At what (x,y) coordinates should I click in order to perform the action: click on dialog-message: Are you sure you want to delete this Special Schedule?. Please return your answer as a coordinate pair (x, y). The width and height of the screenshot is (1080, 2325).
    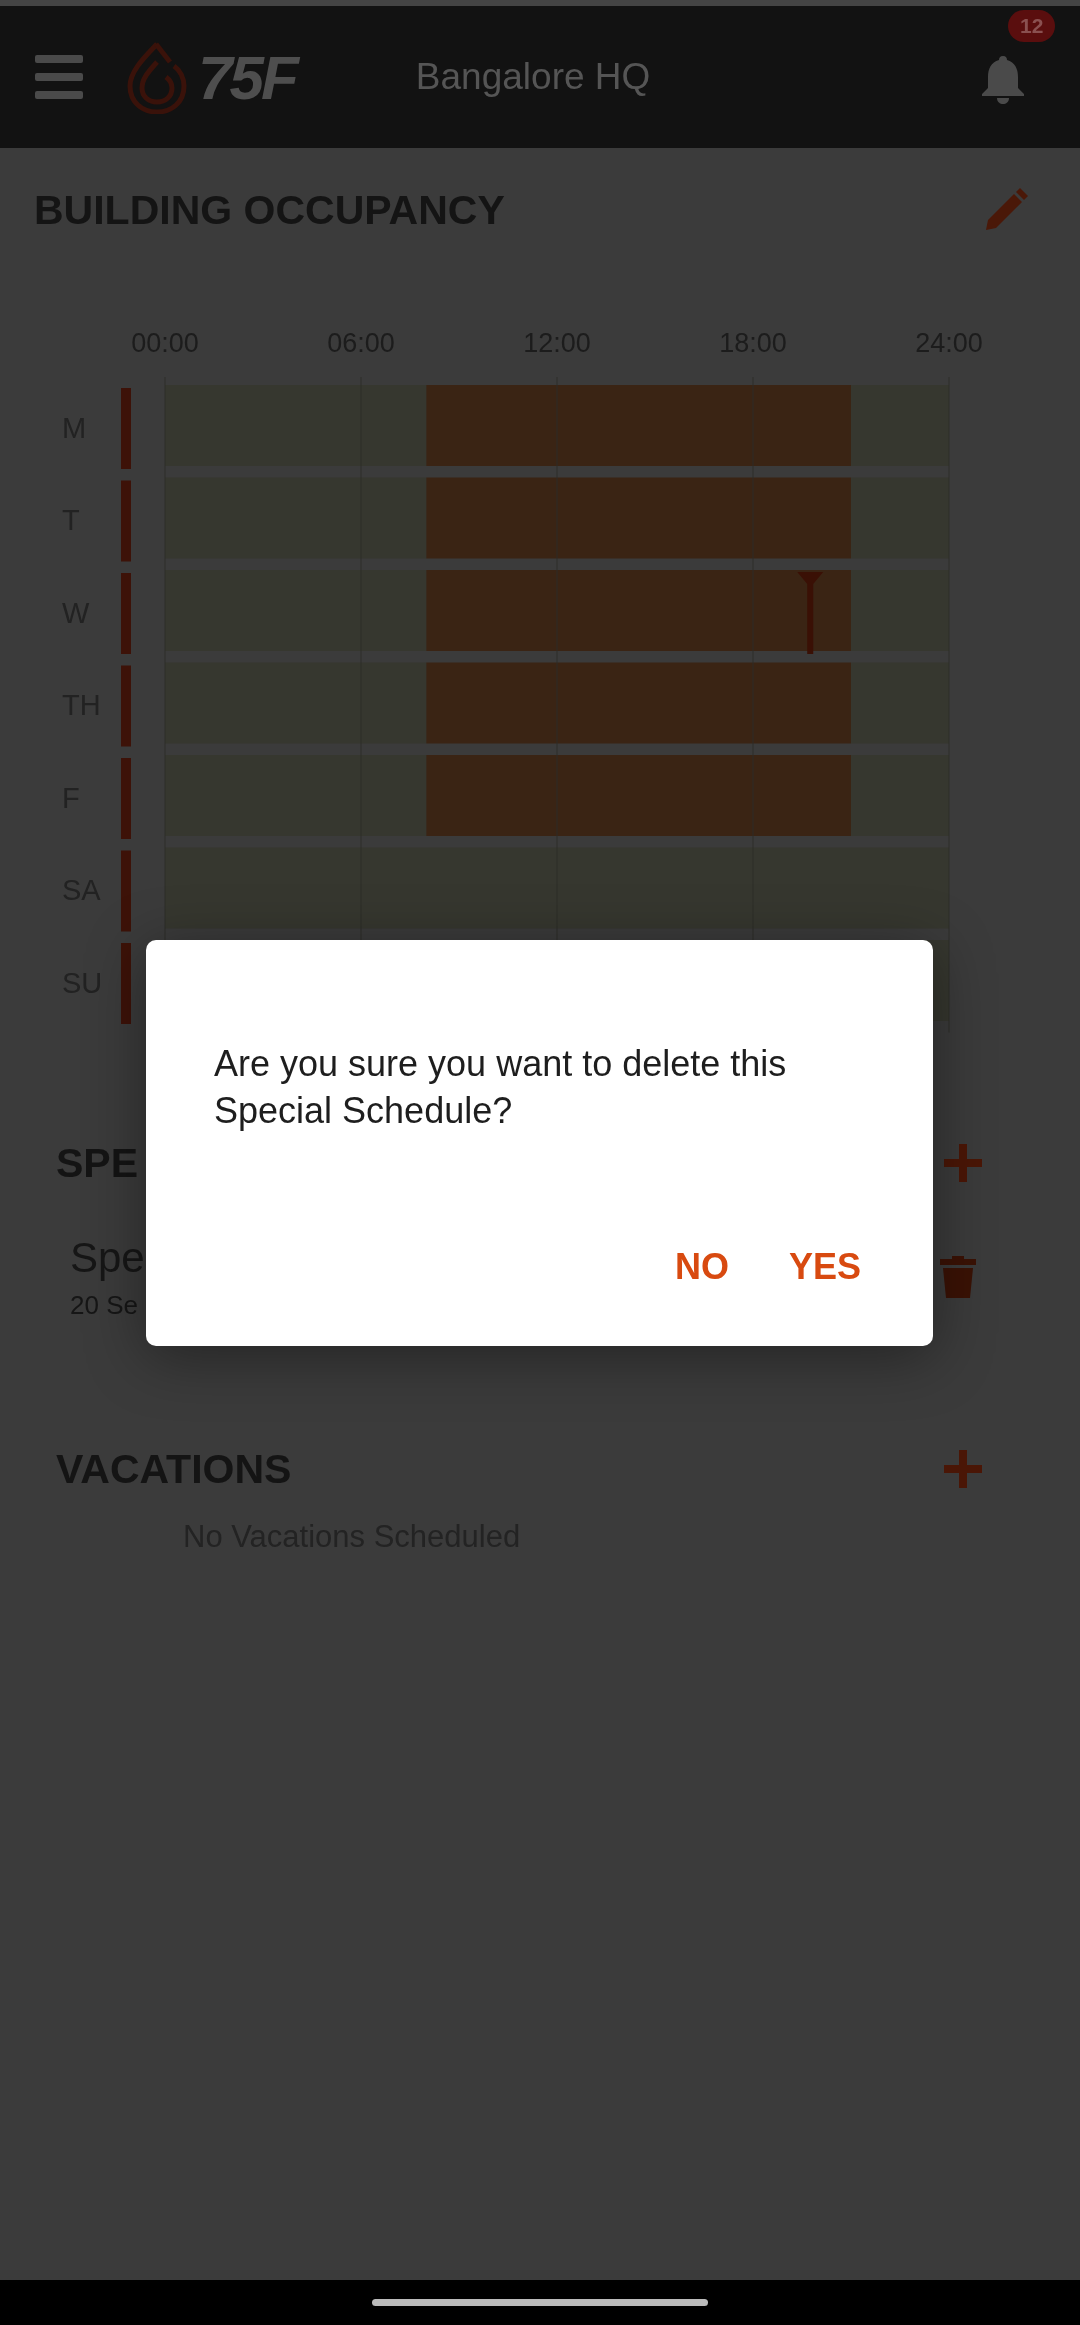
    Looking at the image, I should click on (501, 1087).